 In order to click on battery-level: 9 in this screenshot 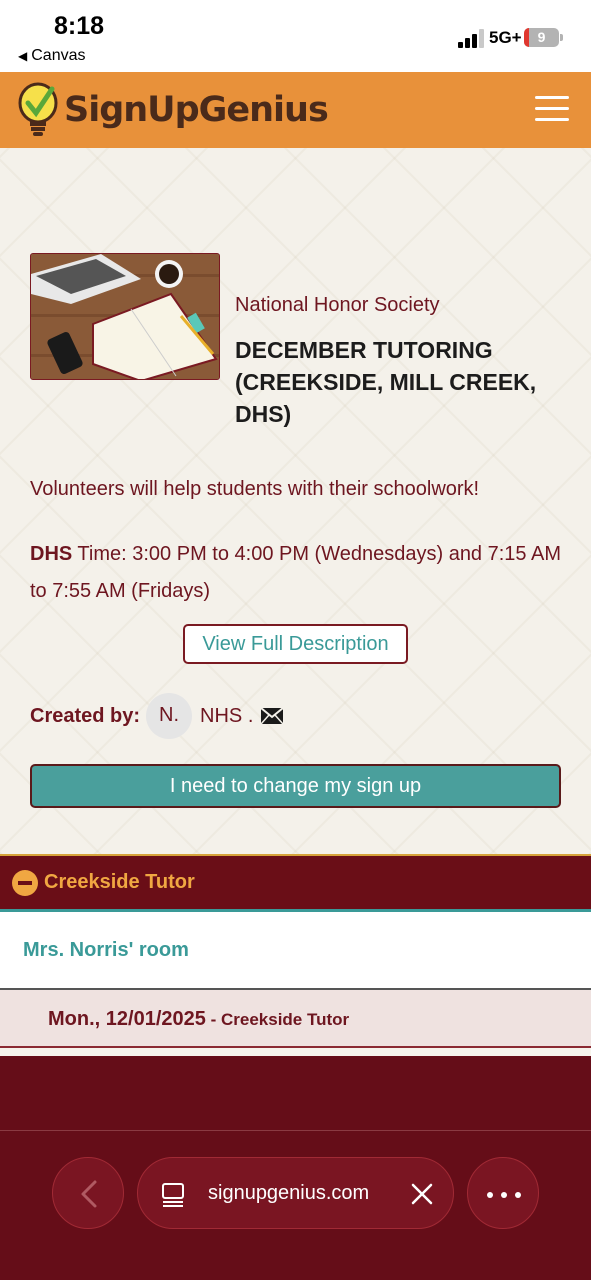, I will do `click(541, 37)`.